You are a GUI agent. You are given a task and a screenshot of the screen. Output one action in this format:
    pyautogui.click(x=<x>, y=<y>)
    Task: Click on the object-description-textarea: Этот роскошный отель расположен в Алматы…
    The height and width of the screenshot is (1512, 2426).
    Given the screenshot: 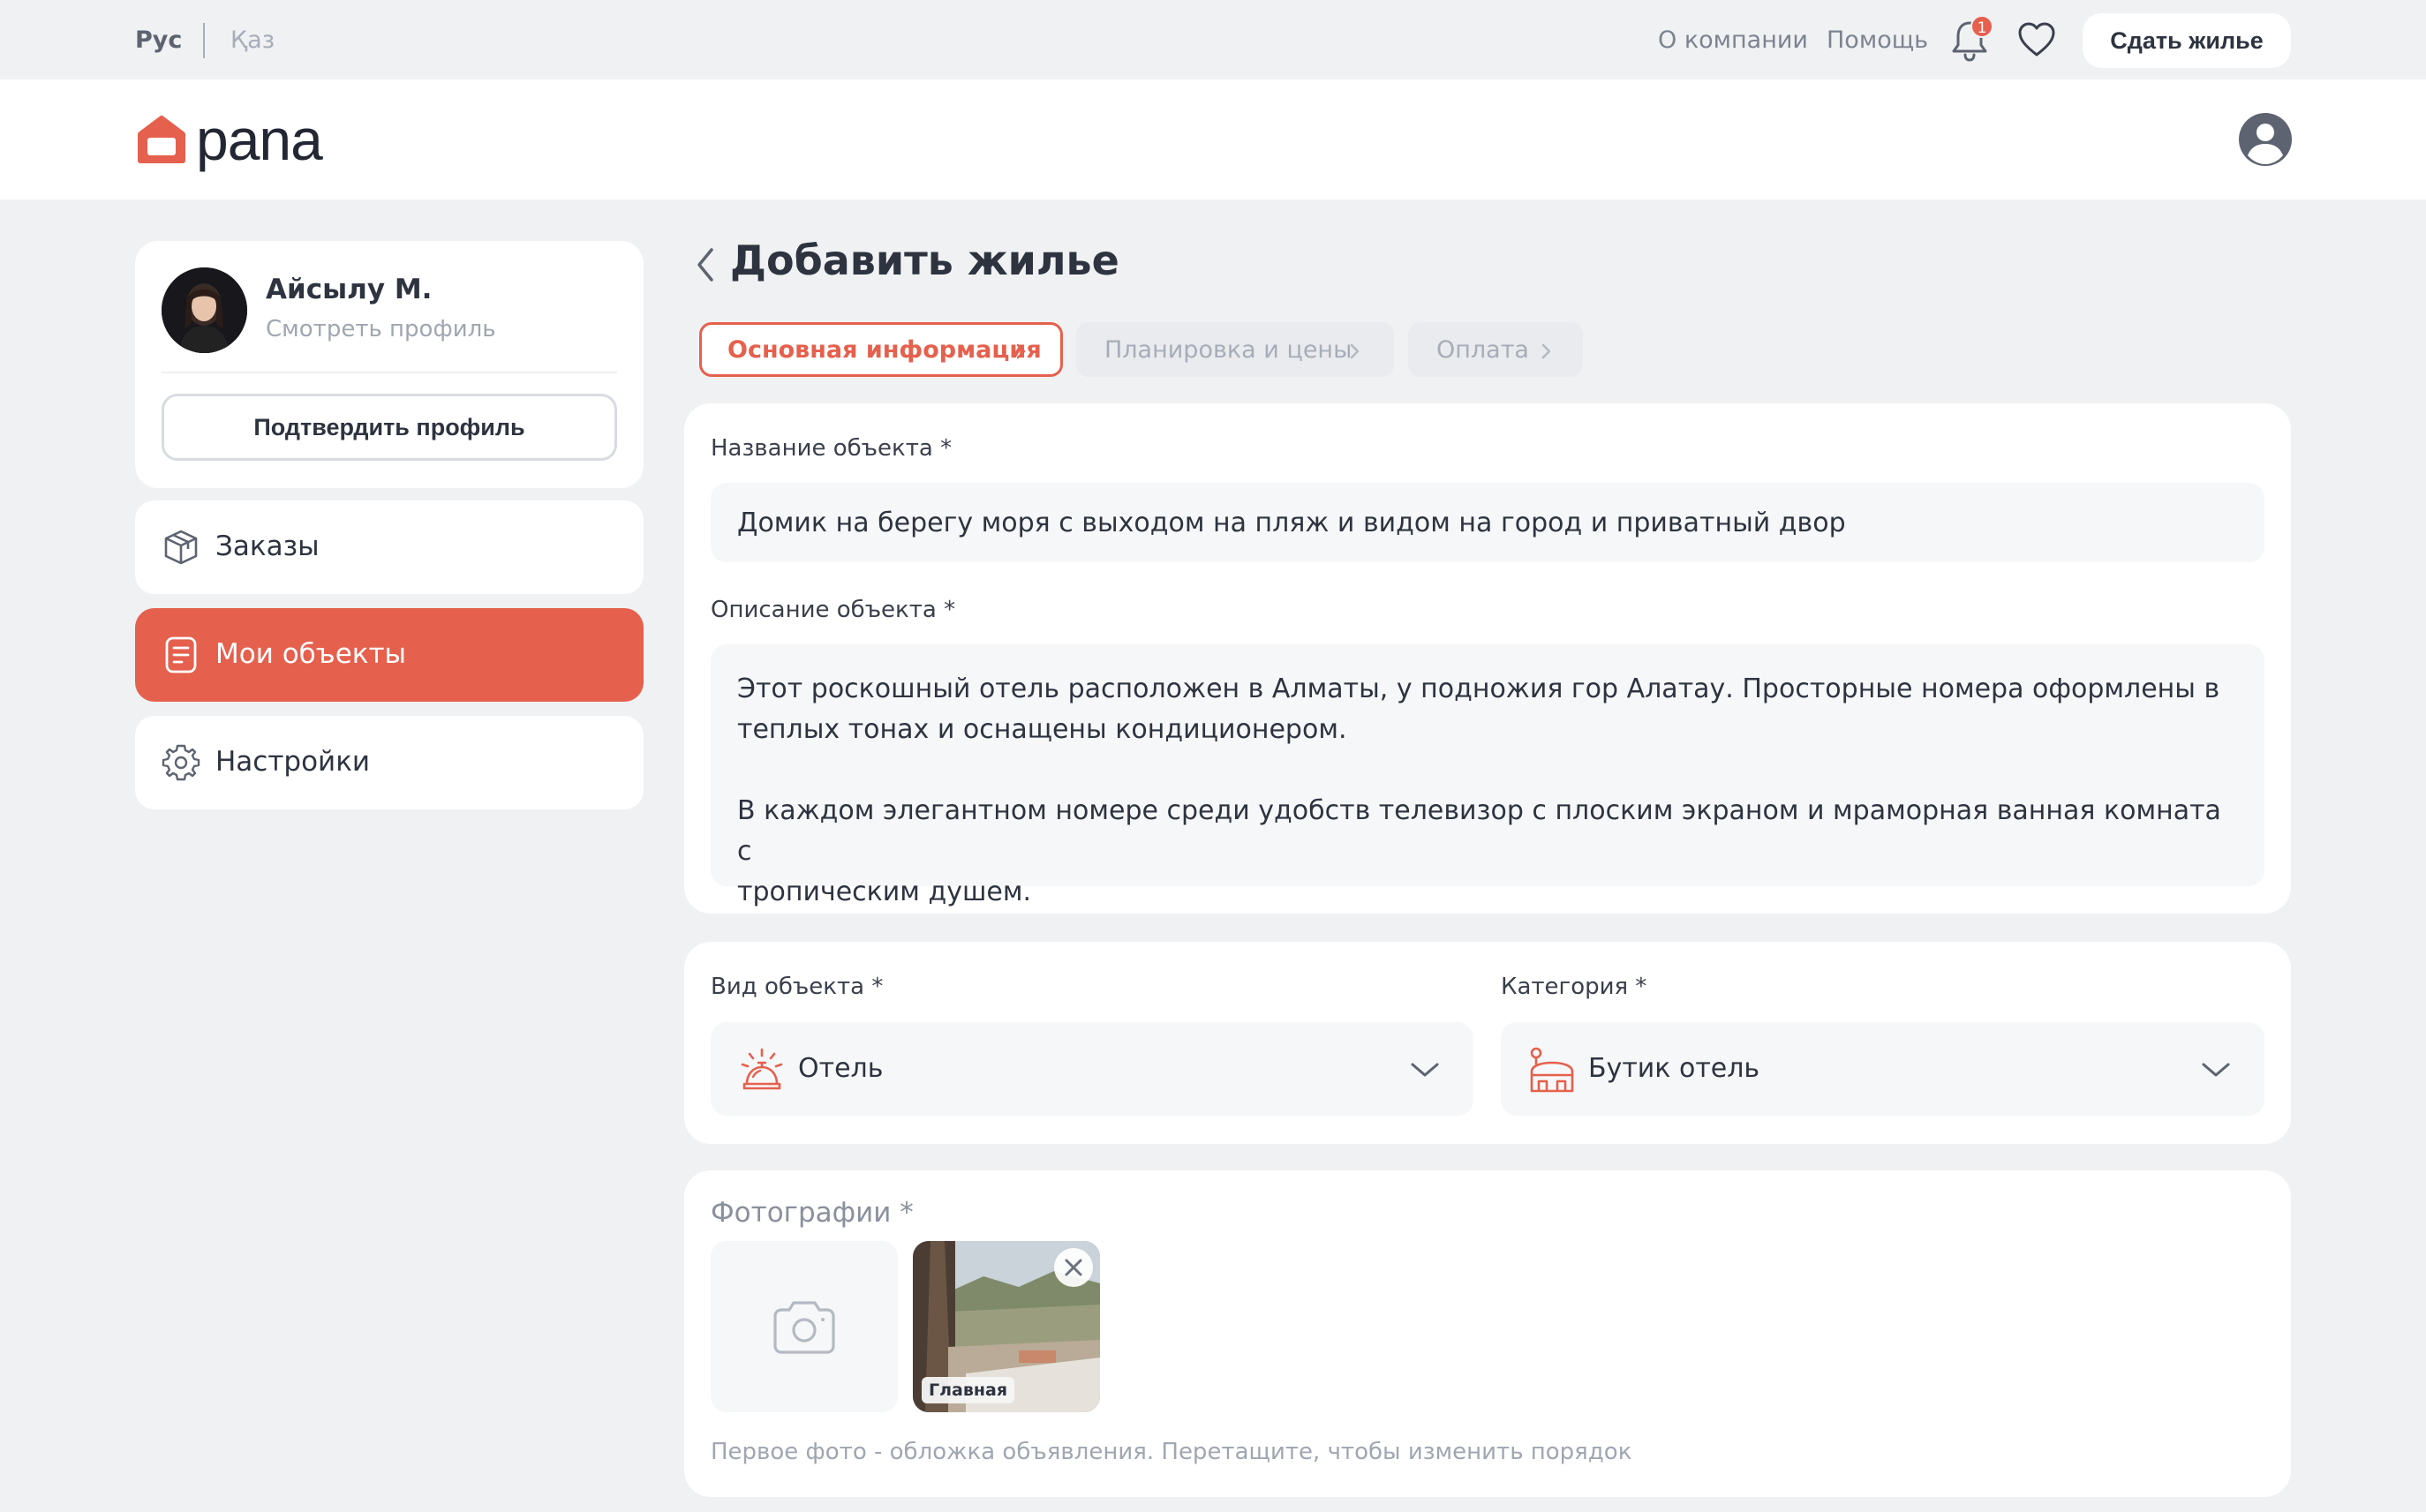 What is the action you would take?
    pyautogui.click(x=1487, y=775)
    